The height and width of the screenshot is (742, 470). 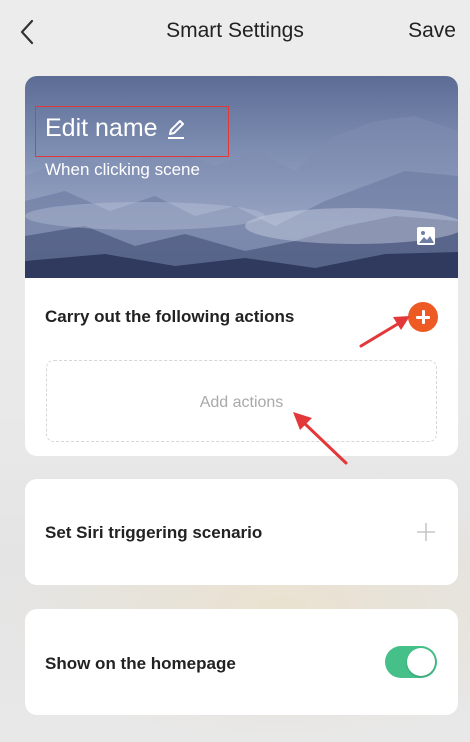 I want to click on scene-name-edit: Edit name, so click(x=115, y=128).